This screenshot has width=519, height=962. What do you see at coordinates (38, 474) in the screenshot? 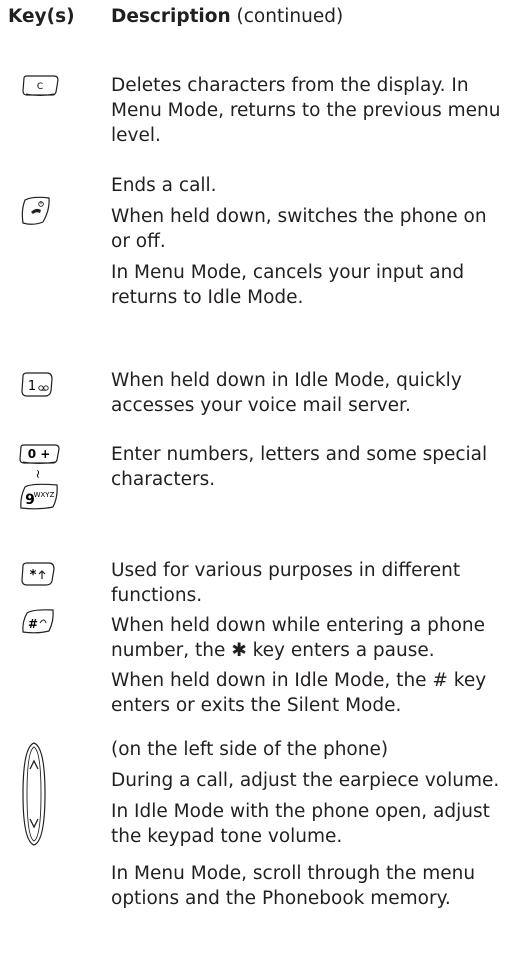
I see `range-tilde: ~` at bounding box center [38, 474].